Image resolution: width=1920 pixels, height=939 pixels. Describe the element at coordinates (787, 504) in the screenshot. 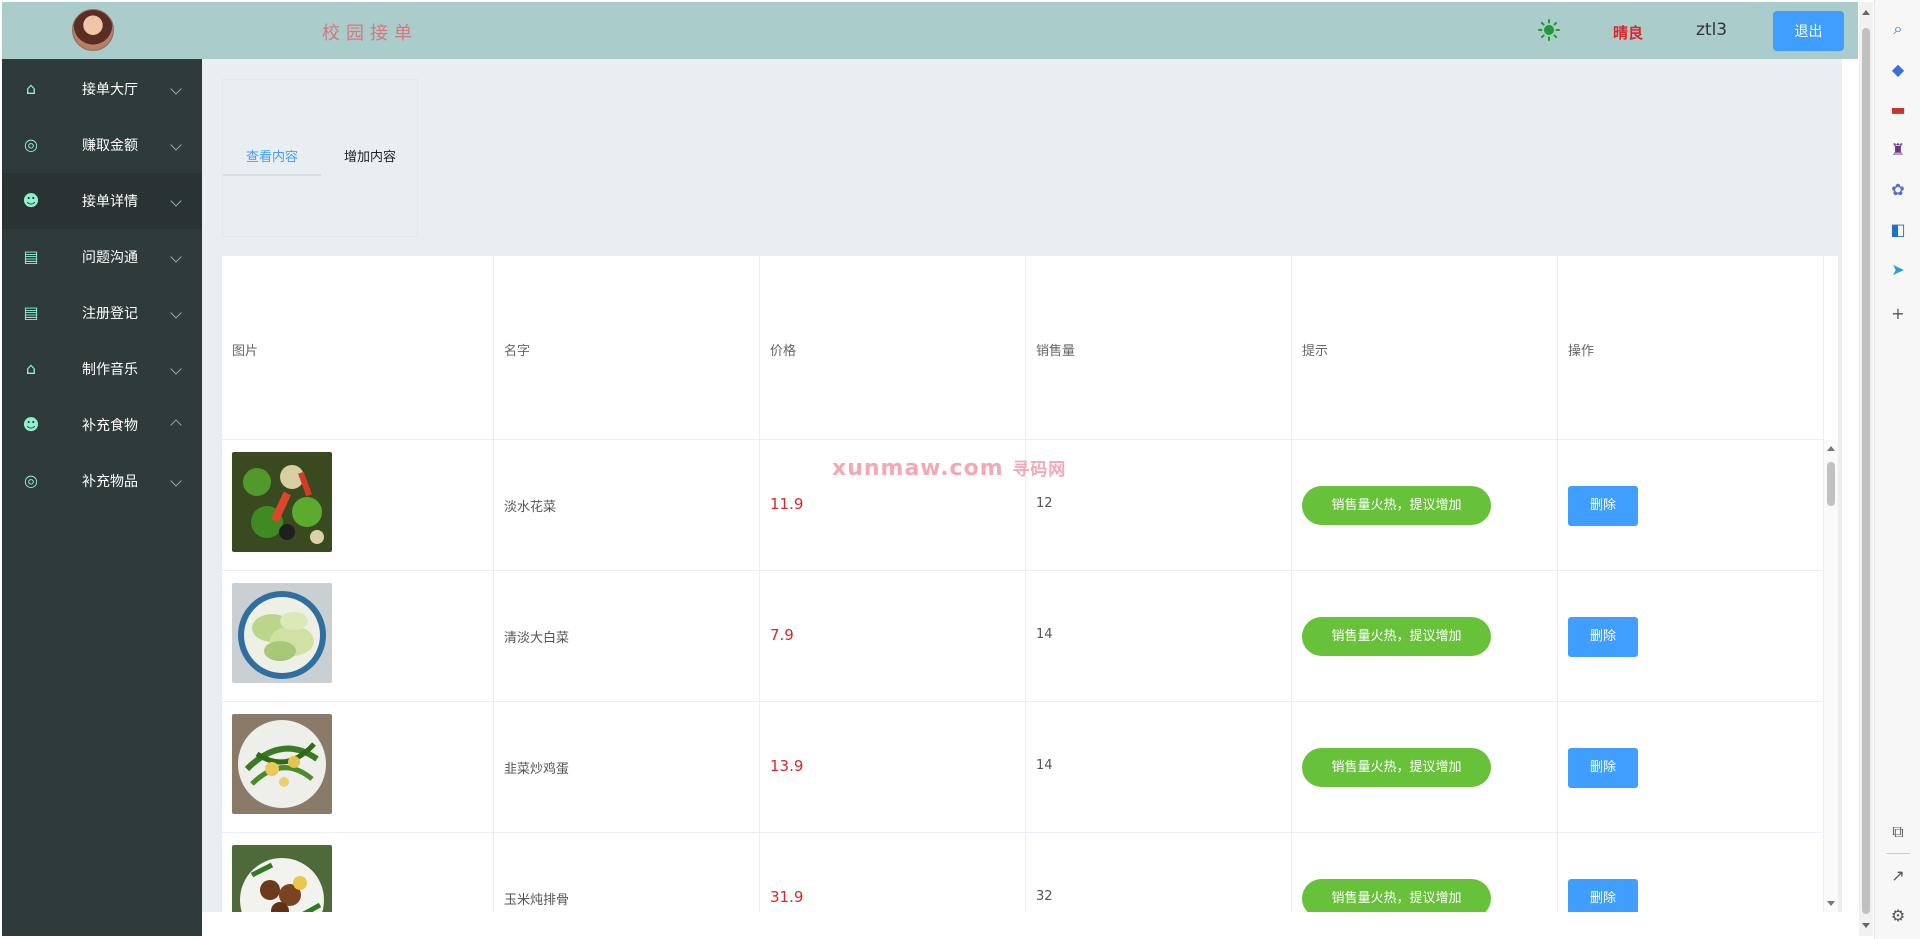

I see `food-price: 11.9` at that location.